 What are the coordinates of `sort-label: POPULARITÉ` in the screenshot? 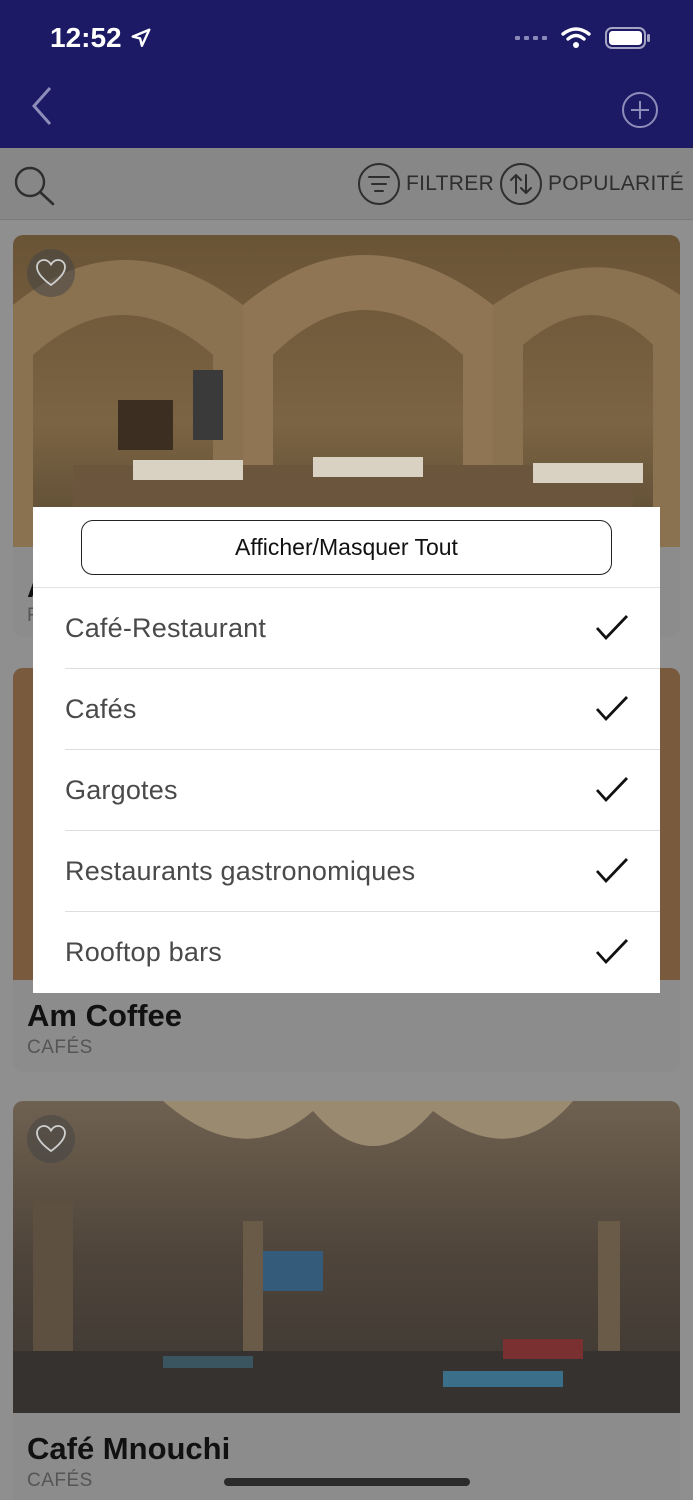 It's located at (616, 183).